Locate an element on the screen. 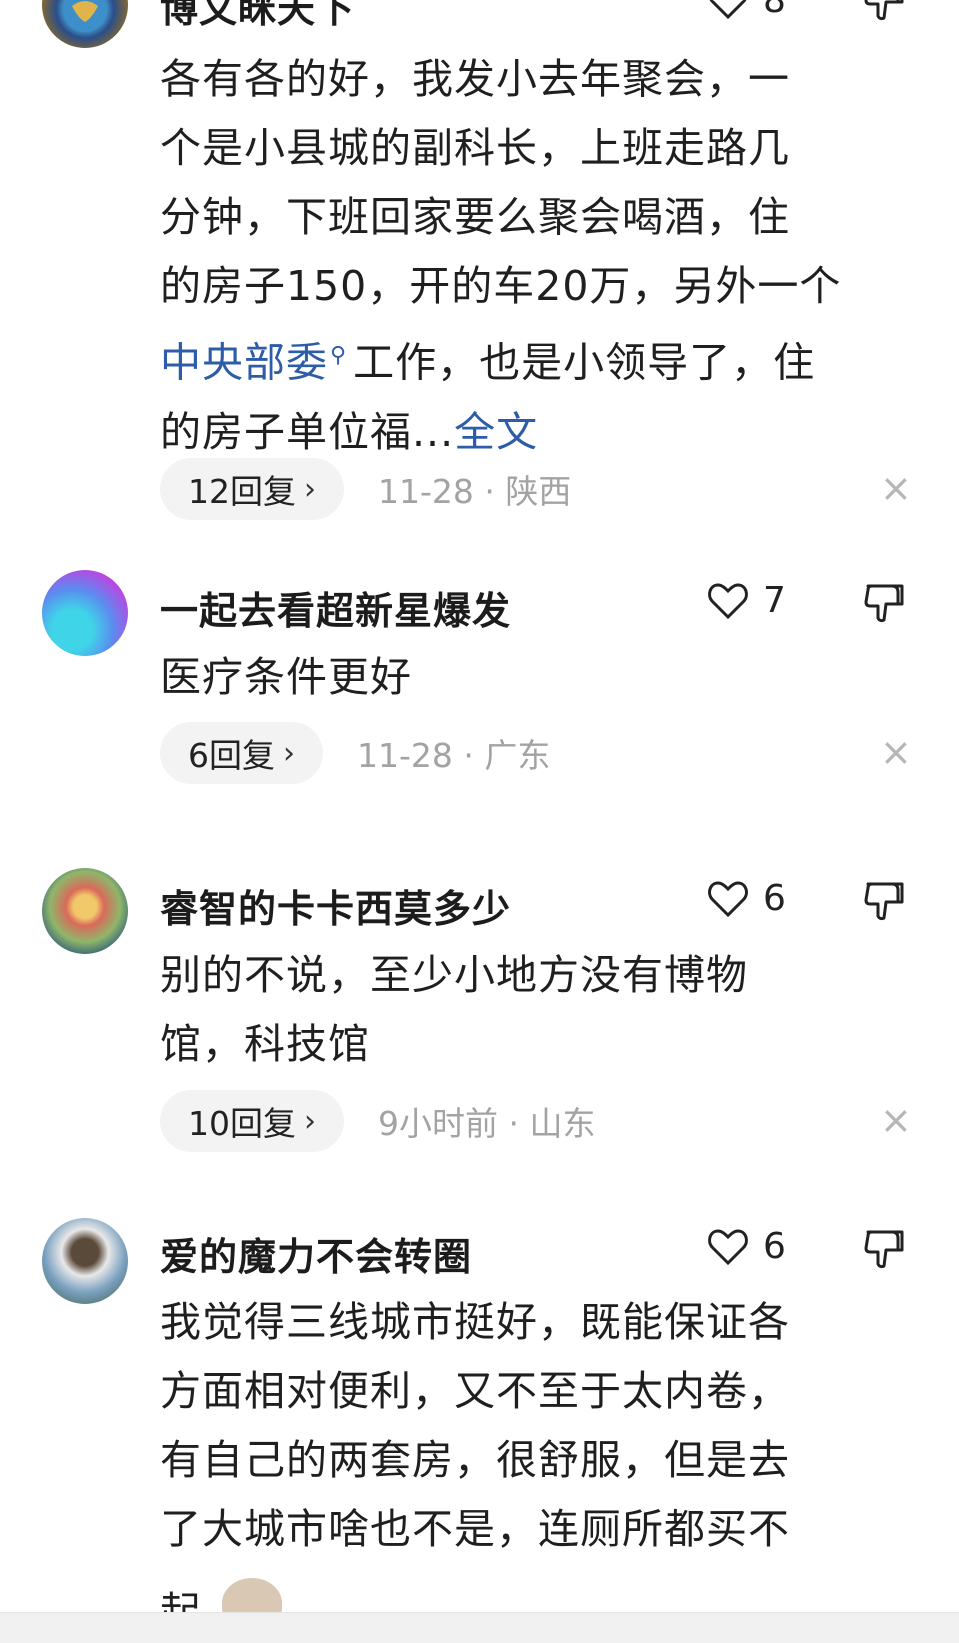 This screenshot has width=959, height=1643. keyword-link: 中央部委 is located at coordinates (244, 363).